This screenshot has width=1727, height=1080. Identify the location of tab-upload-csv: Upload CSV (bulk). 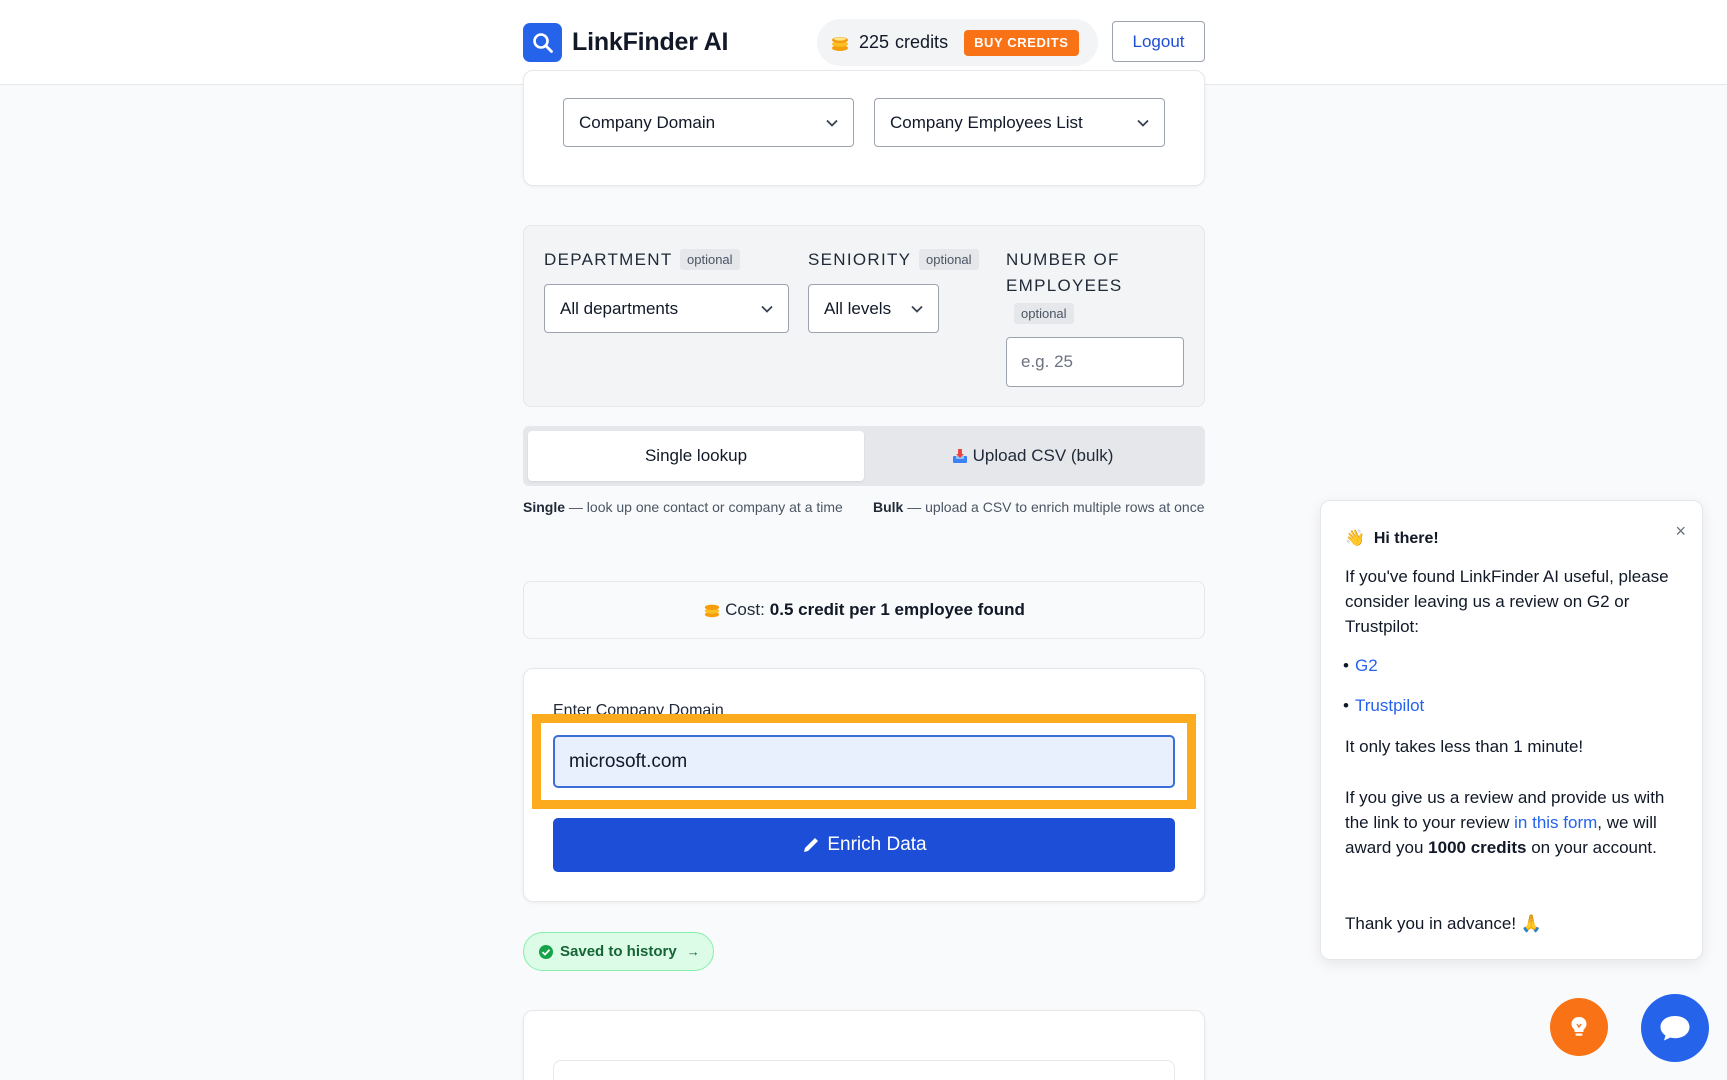
(1032, 456).